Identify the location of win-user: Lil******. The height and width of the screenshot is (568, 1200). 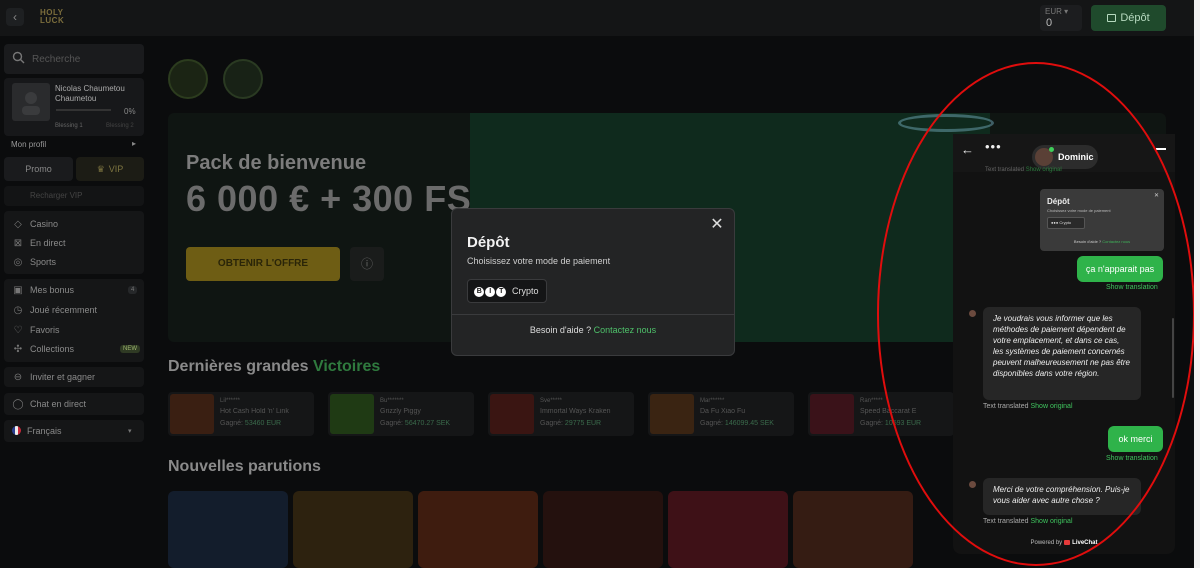
(230, 401).